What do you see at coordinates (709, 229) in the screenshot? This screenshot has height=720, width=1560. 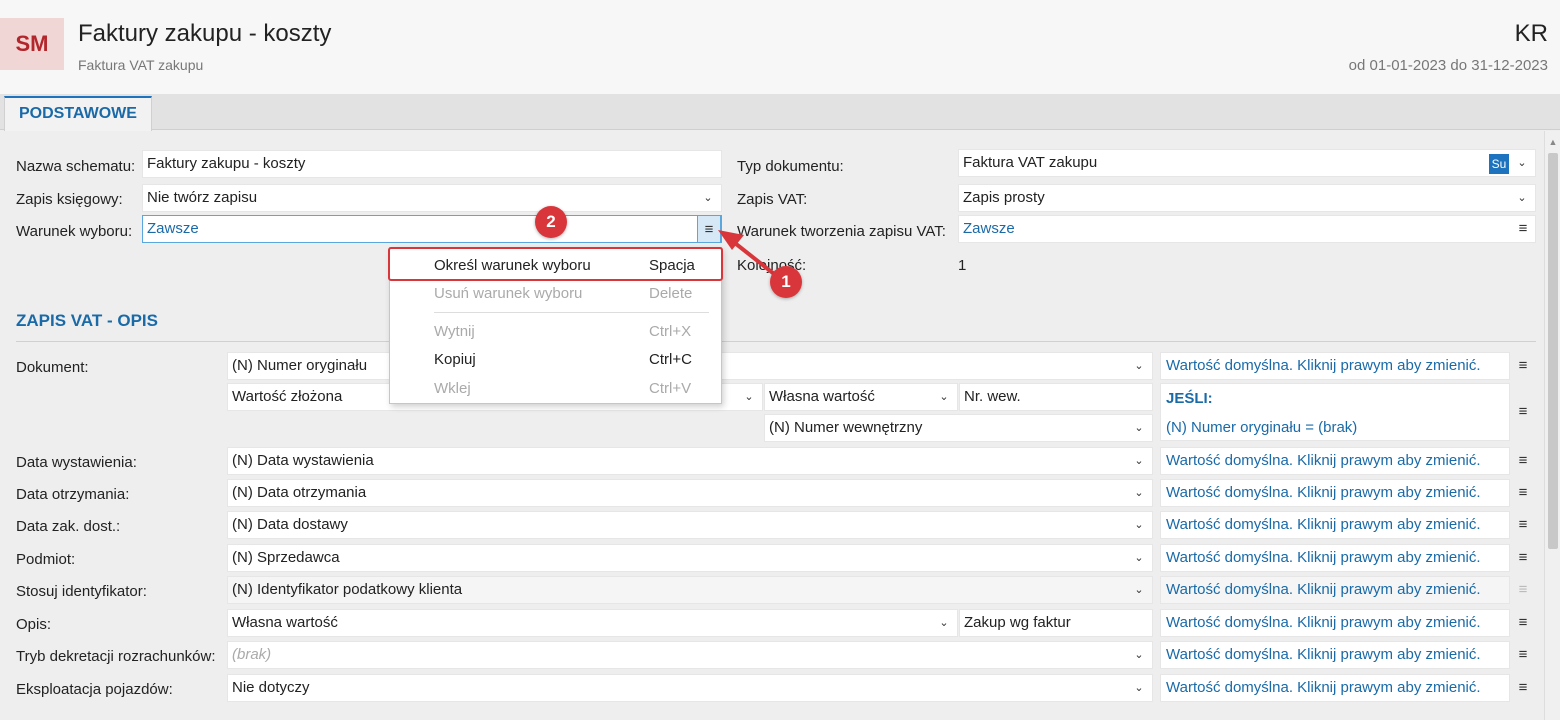 I see `warunek-wyboru-menu-icon: ≡` at bounding box center [709, 229].